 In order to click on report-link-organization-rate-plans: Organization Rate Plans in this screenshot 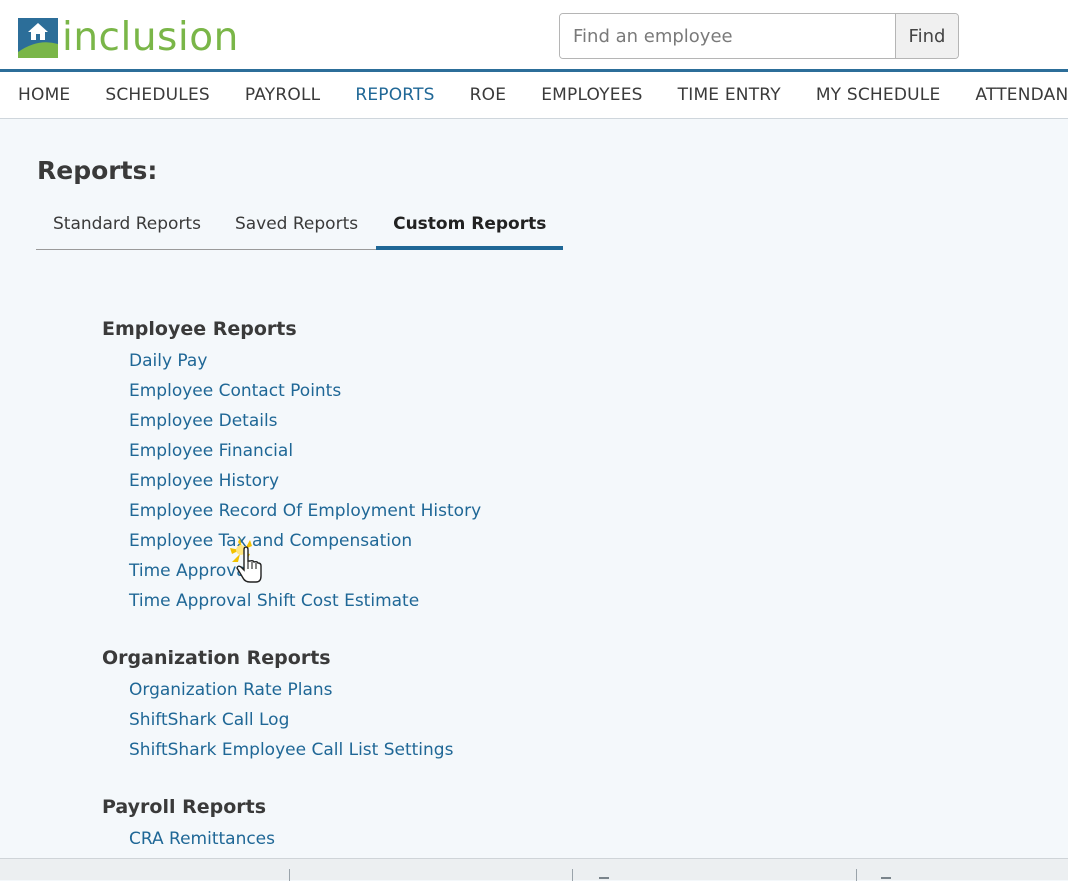, I will do `click(291, 690)`.